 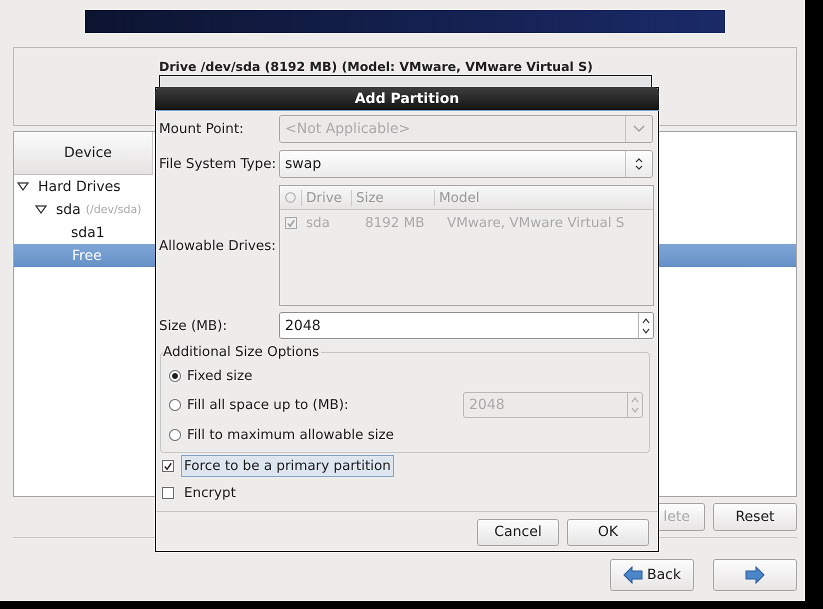 I want to click on table-cell-text: VMware, VMware Virtual S, so click(x=536, y=223).